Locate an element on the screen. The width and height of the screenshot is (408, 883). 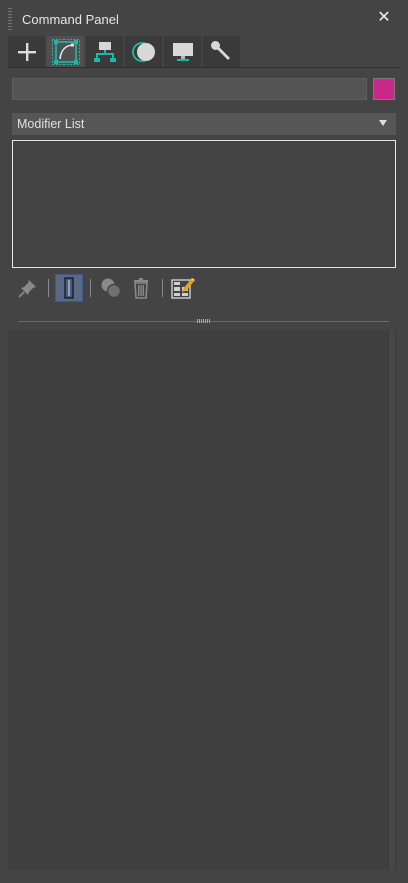
make-unique-icon is located at coordinates (111, 288).